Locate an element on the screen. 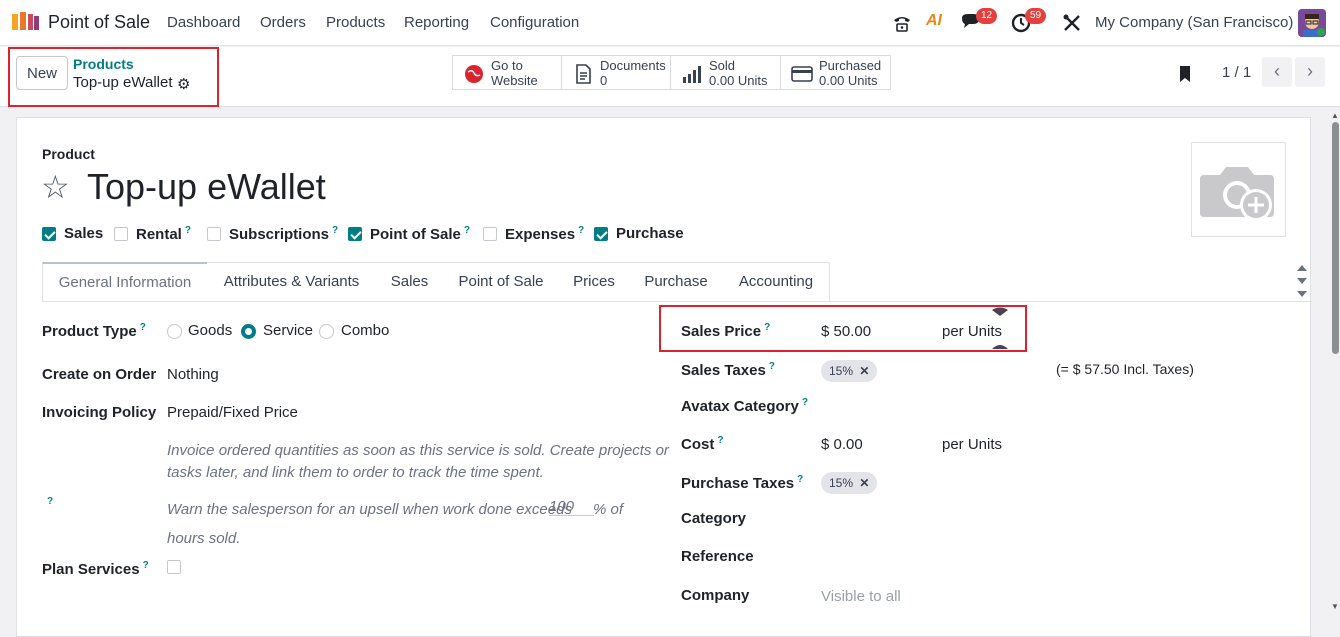 This screenshot has height=637, width=1340. create-on-order-field: Nothing is located at coordinates (193, 374).